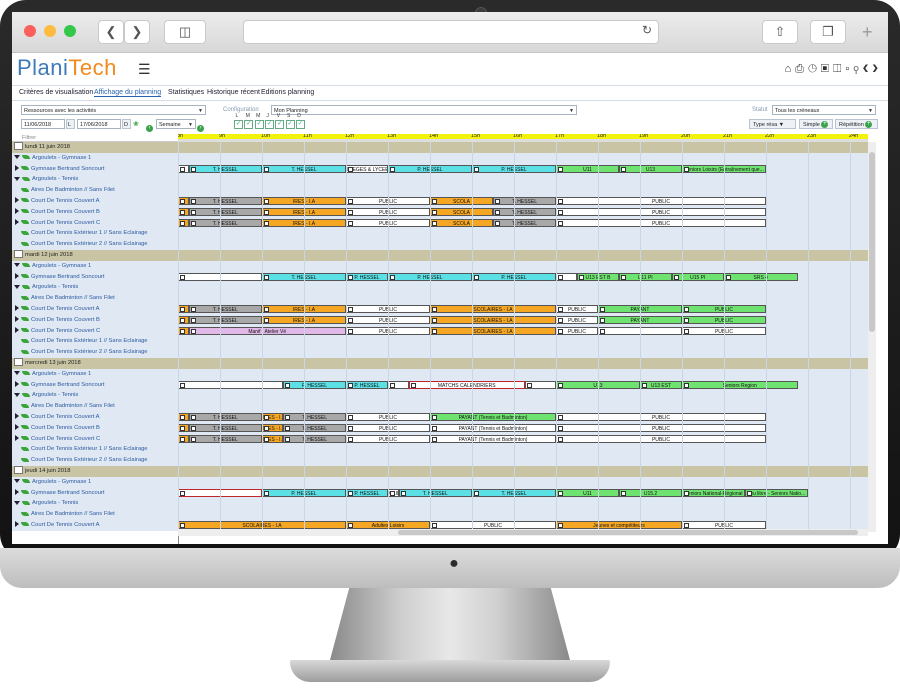 This screenshot has height=689, width=900. Describe the element at coordinates (300, 124) in the screenshot. I see `day-checkbox-6: ✓` at that location.